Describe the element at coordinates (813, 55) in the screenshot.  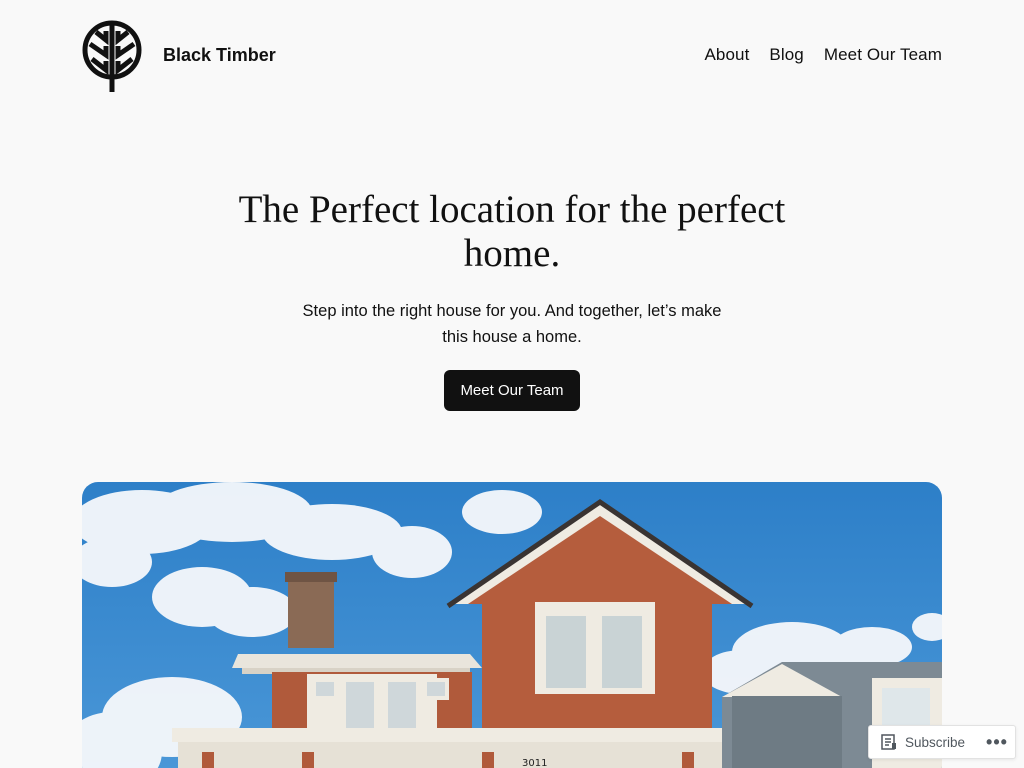
I see `primary-navigation: About Blog Meet Our Team` at that location.